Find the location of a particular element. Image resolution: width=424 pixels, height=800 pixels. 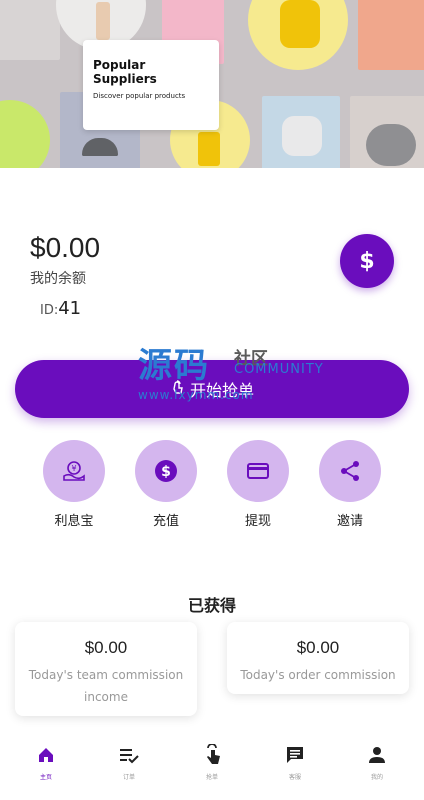

action-label: 充值 is located at coordinates (165, 521).